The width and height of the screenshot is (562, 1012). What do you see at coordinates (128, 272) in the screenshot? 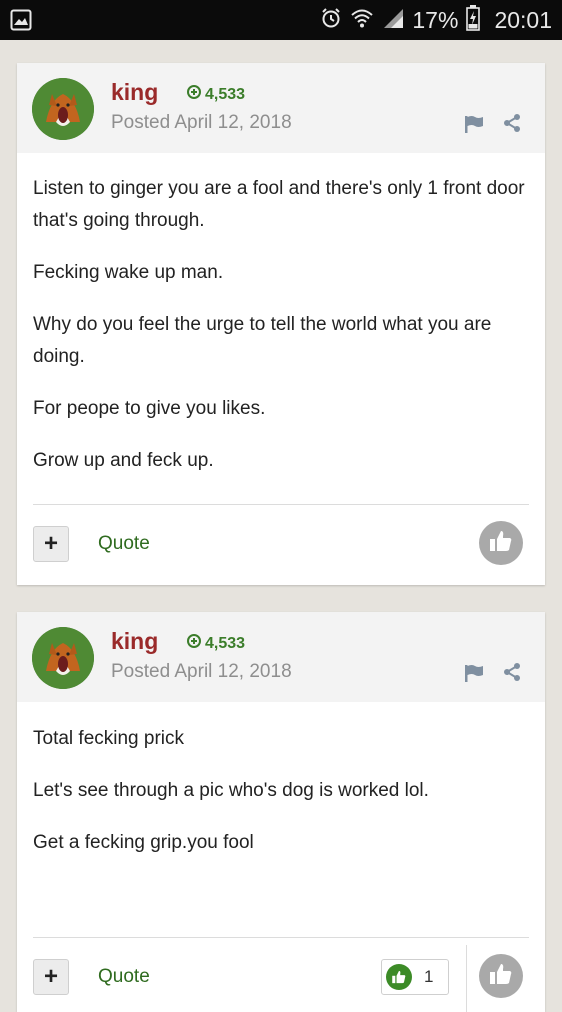
I see `post-paragraph: Fecking wake up man.` at bounding box center [128, 272].